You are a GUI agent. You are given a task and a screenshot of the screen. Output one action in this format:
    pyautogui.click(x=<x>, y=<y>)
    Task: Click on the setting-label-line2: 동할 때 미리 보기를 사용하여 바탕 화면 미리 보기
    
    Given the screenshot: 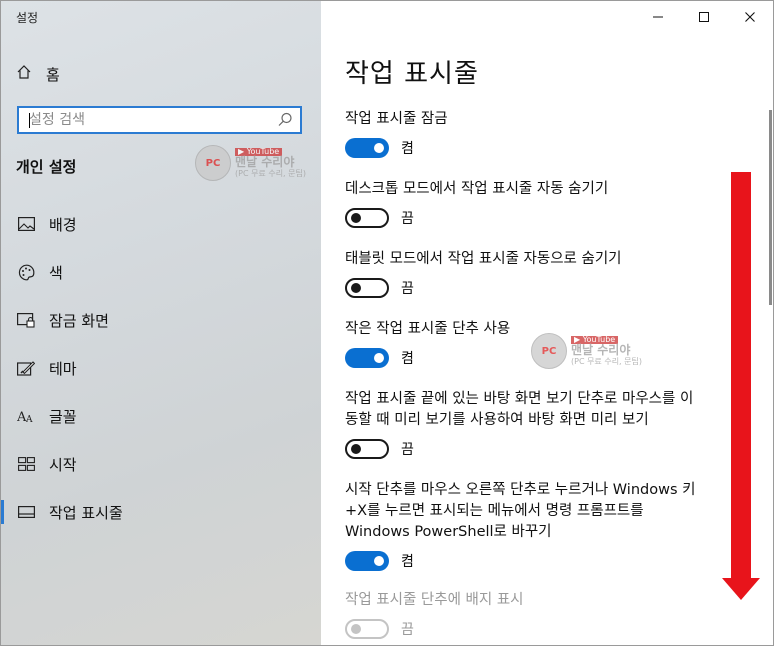 What is the action you would take?
    pyautogui.click(x=497, y=420)
    